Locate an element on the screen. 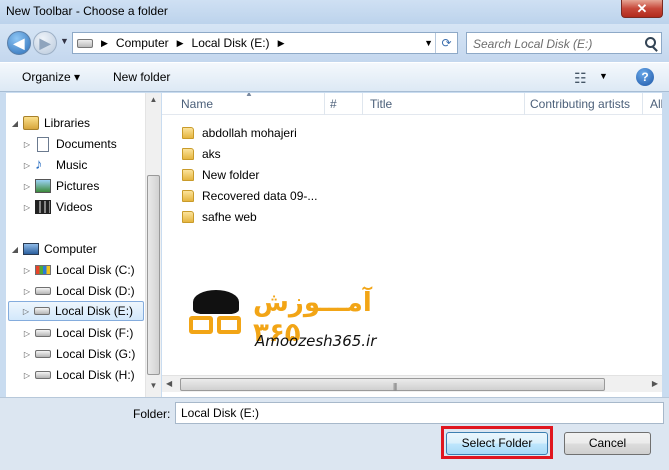 The image size is (669, 470). tree-item-computer: ◢ Computer is located at coordinates (53, 249).